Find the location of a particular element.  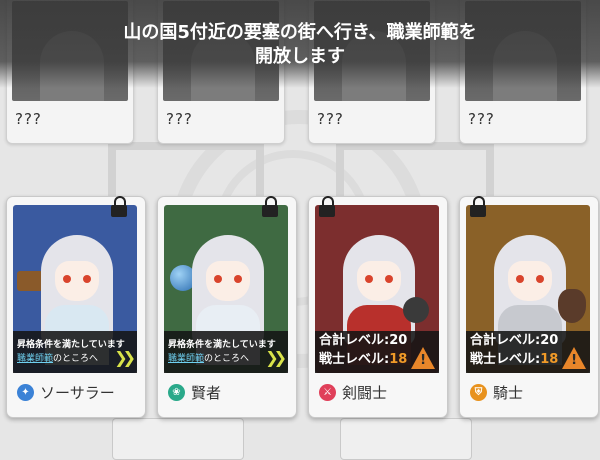

class-name: 剣闘士 is located at coordinates (365, 392).